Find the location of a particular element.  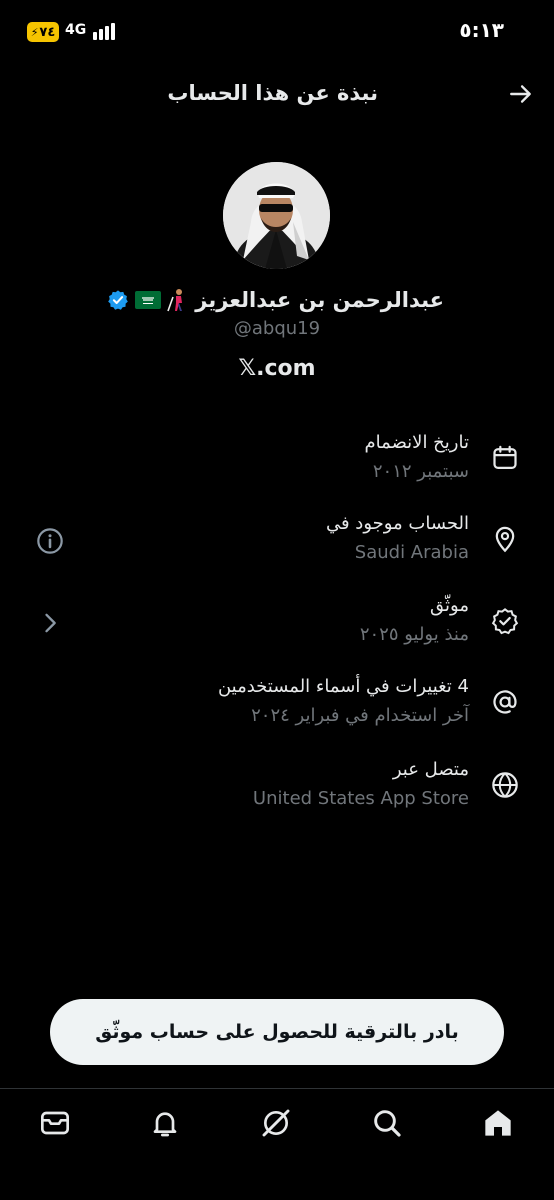

x-com-label: 𝕏.com is located at coordinates (277, 368).